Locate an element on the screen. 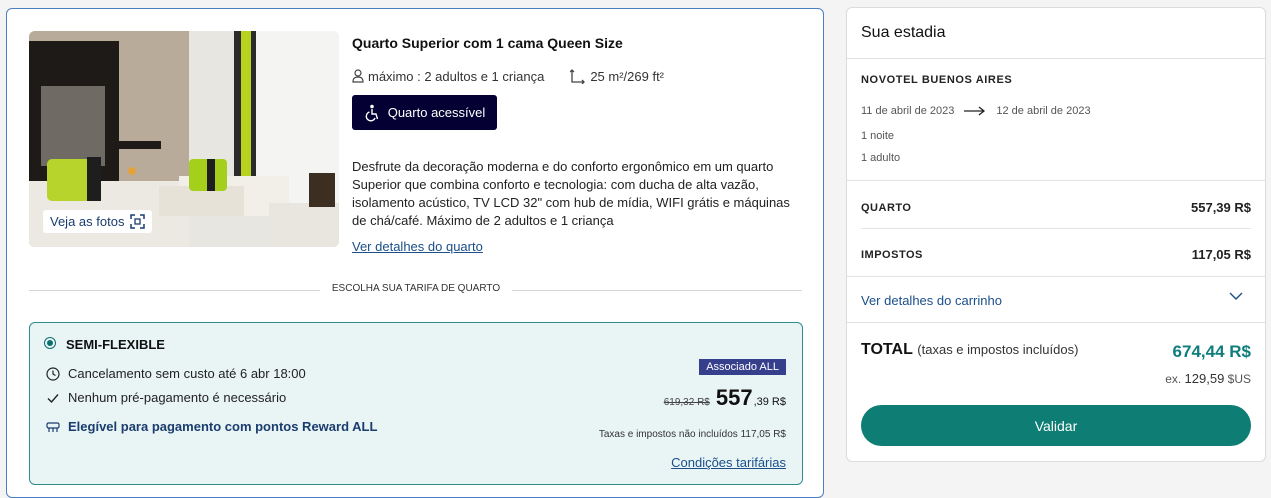 This screenshot has height=498, width=1271. member-badge: Associado ALL is located at coordinates (742, 367).